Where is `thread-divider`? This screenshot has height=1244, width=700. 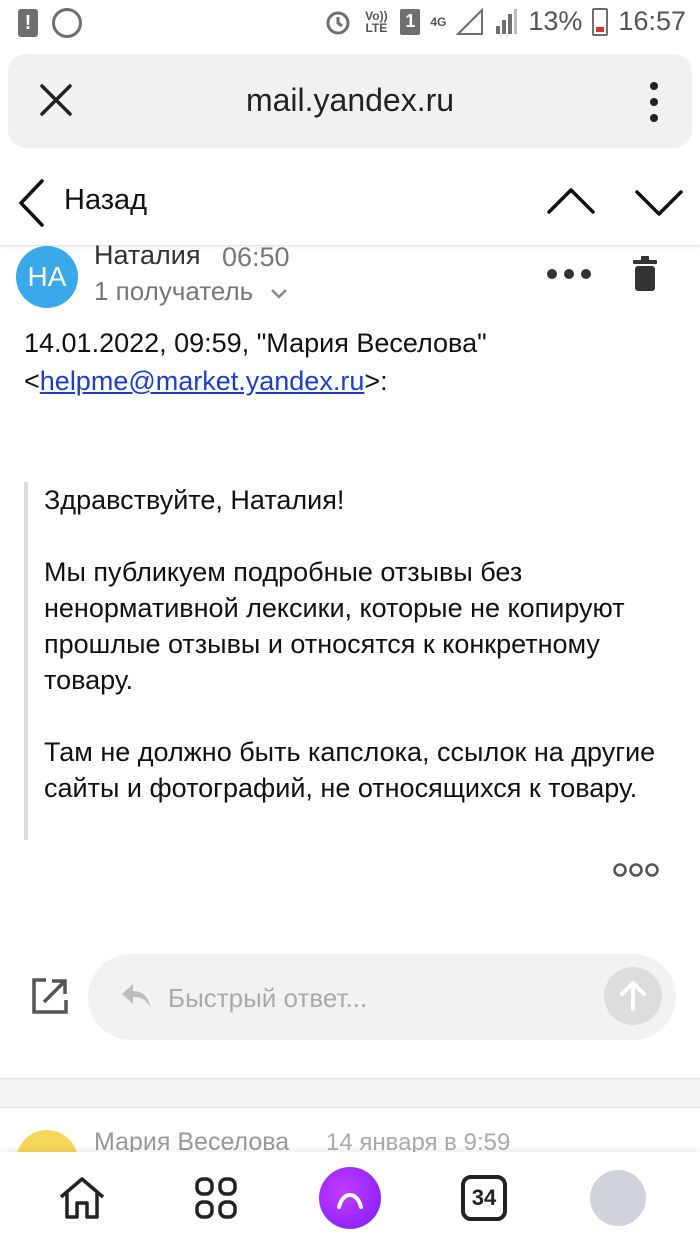 thread-divider is located at coordinates (350, 1093).